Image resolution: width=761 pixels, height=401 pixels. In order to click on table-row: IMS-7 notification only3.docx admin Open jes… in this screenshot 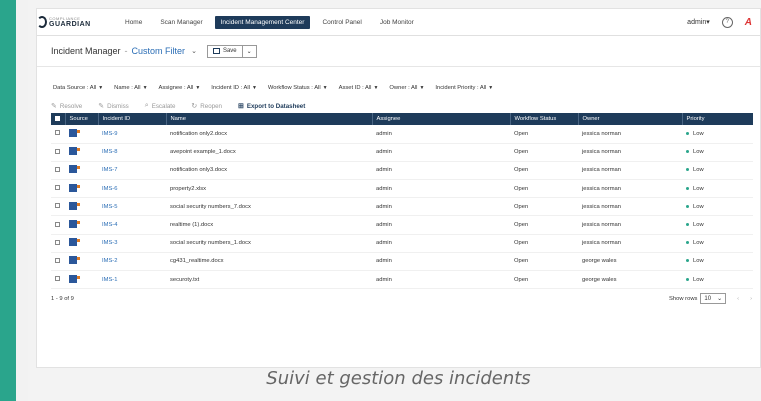, I will do `click(402, 170)`.